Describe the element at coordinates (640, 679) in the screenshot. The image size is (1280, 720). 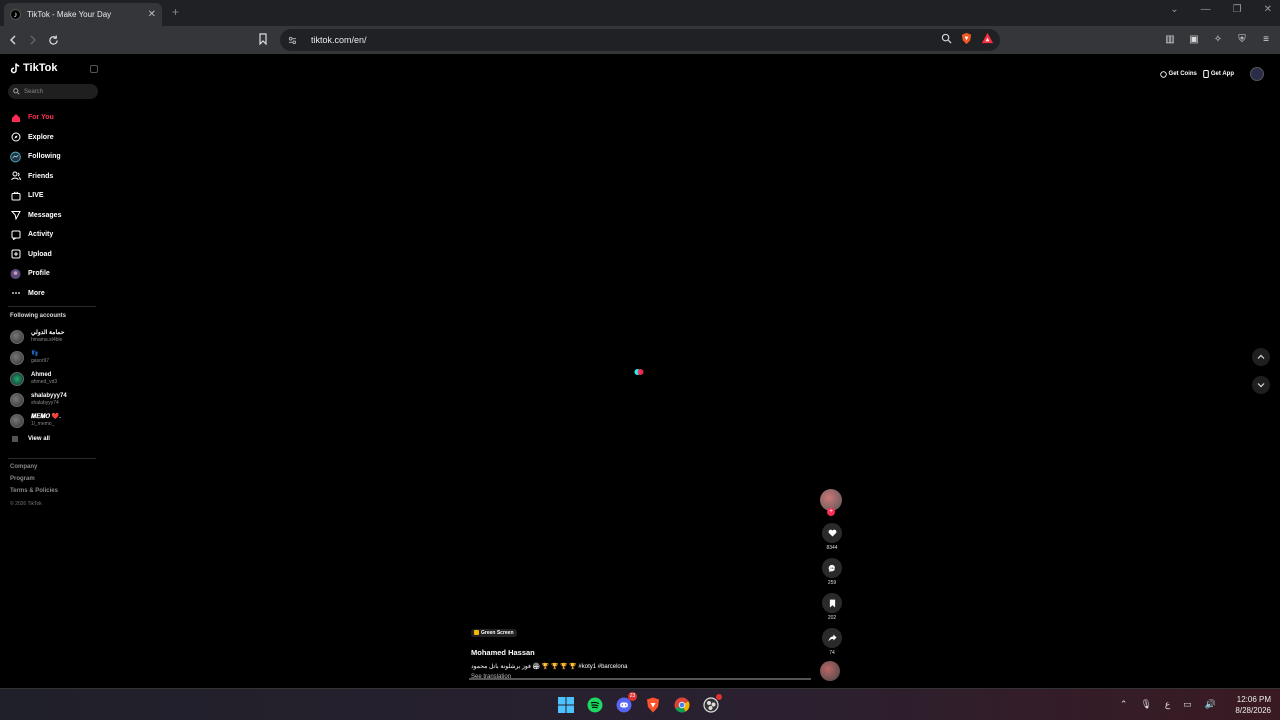
I see `video-progress-bar` at that location.